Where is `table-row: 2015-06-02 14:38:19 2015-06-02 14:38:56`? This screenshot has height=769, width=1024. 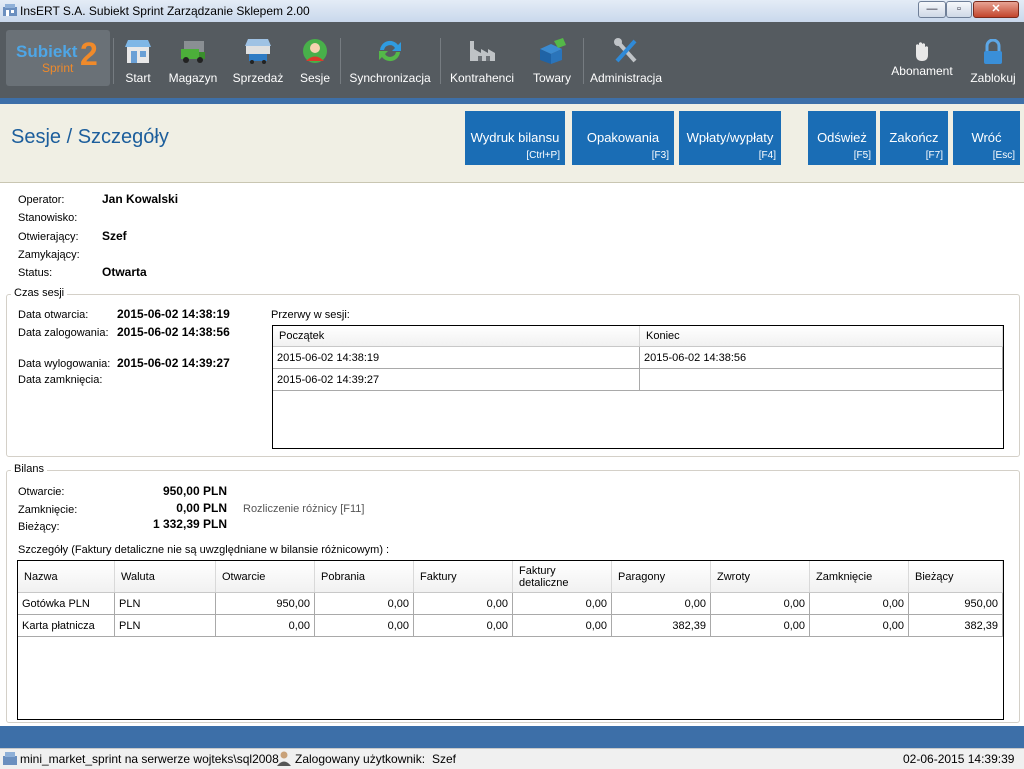
table-row: 2015-06-02 14:38:19 2015-06-02 14:38:56 is located at coordinates (638, 357).